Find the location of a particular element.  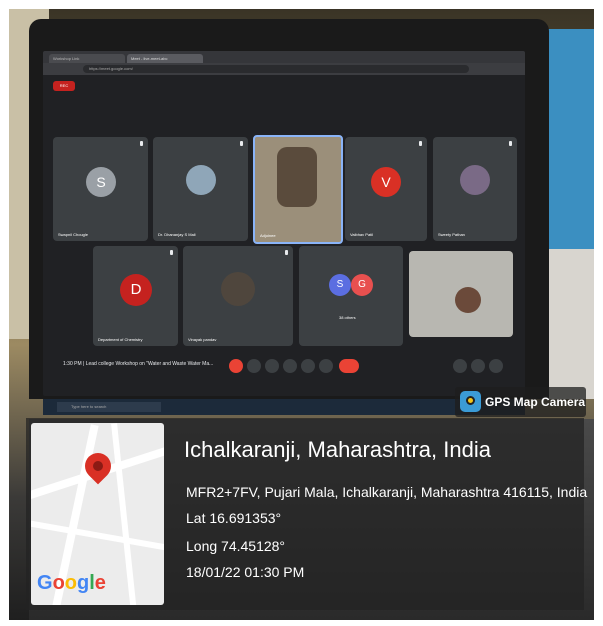

participant-tile: S Swapnil Chougle is located at coordinates (100, 189).